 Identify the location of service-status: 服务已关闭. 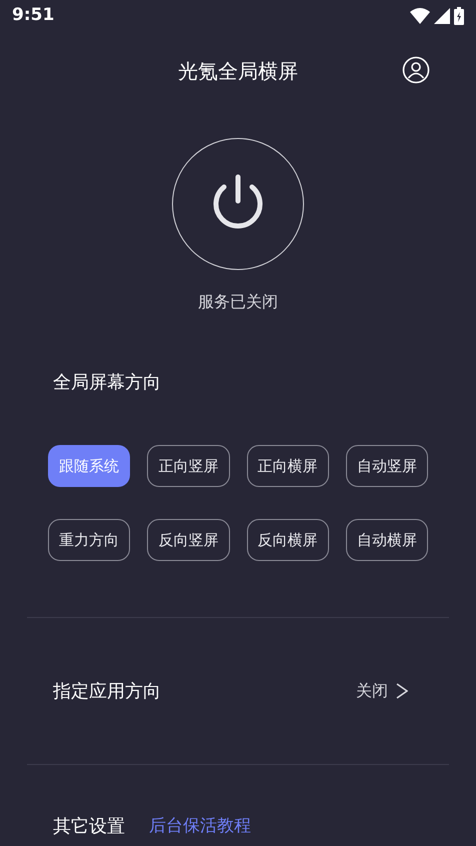
(238, 302).